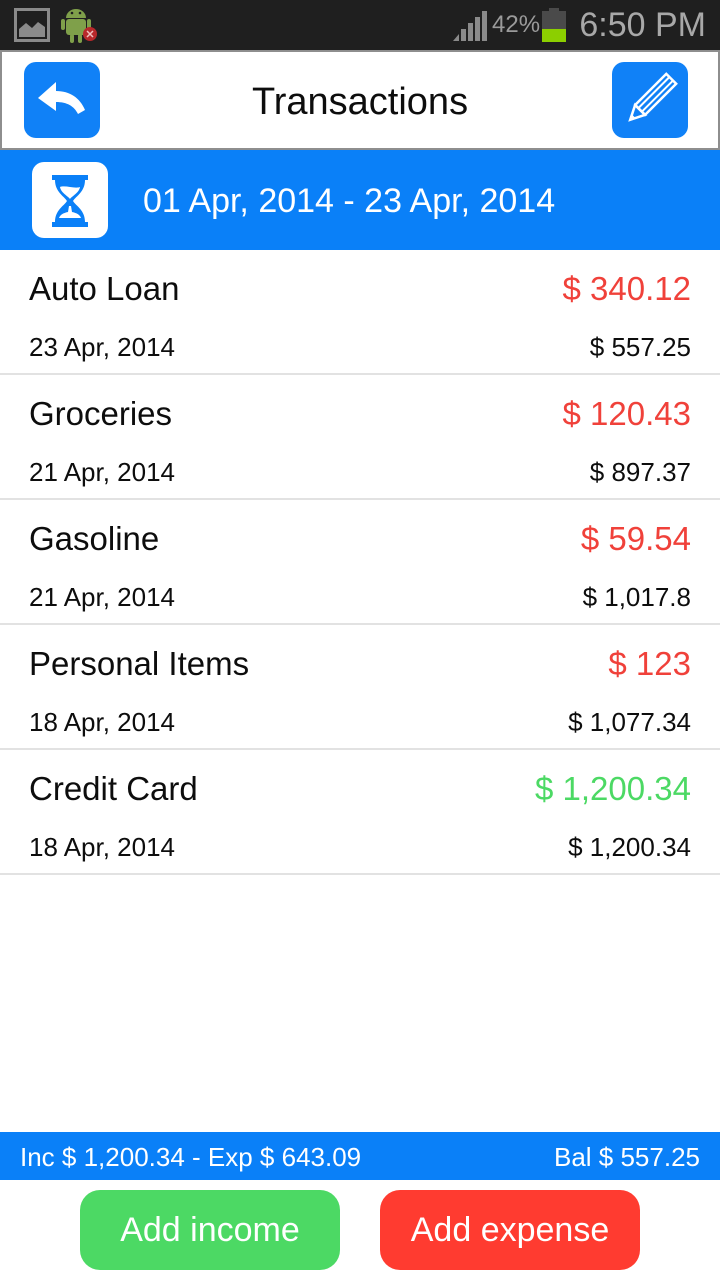 The height and width of the screenshot is (1280, 720). What do you see at coordinates (139, 663) in the screenshot?
I see `transaction-name: Personal Items` at bounding box center [139, 663].